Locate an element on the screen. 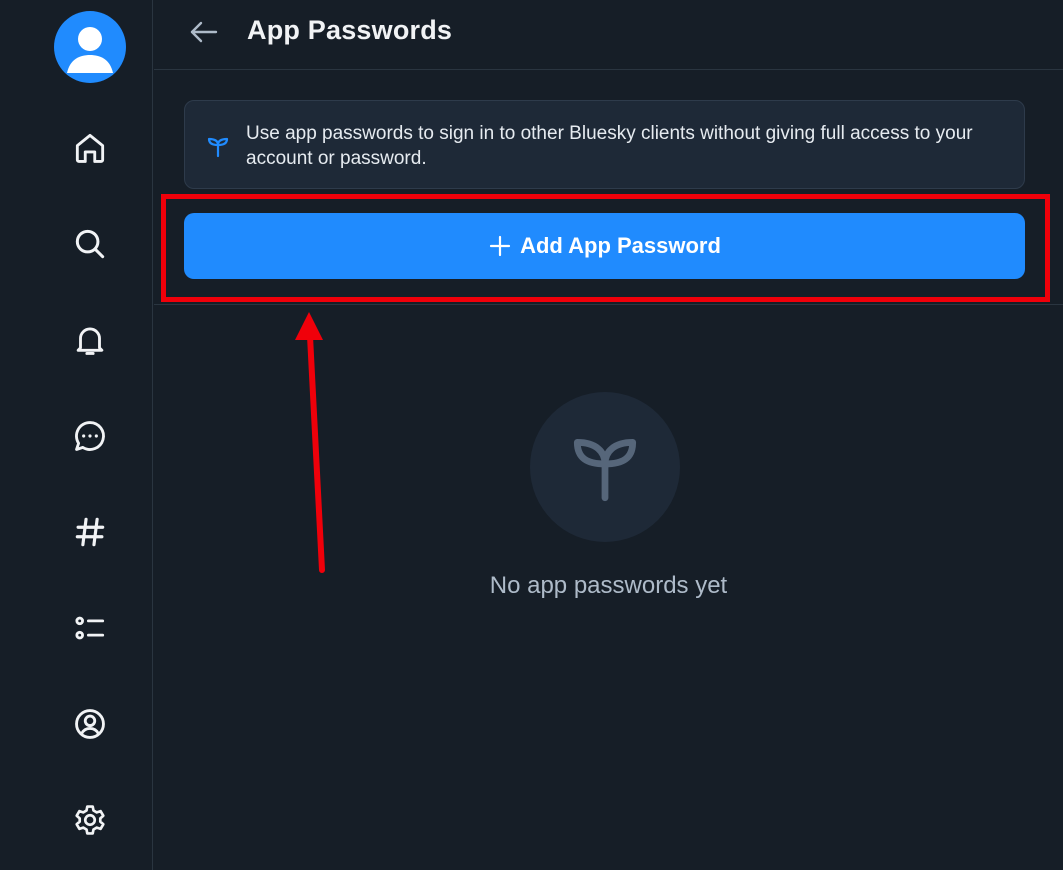 The image size is (1063, 870). nav-profile is located at coordinates (90, 724).